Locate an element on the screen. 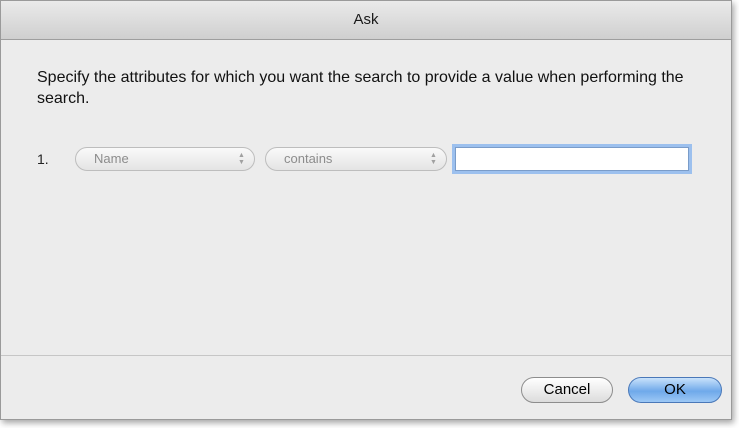 The height and width of the screenshot is (428, 739). attribute-popup: Name ▲ ▼ is located at coordinates (165, 159).